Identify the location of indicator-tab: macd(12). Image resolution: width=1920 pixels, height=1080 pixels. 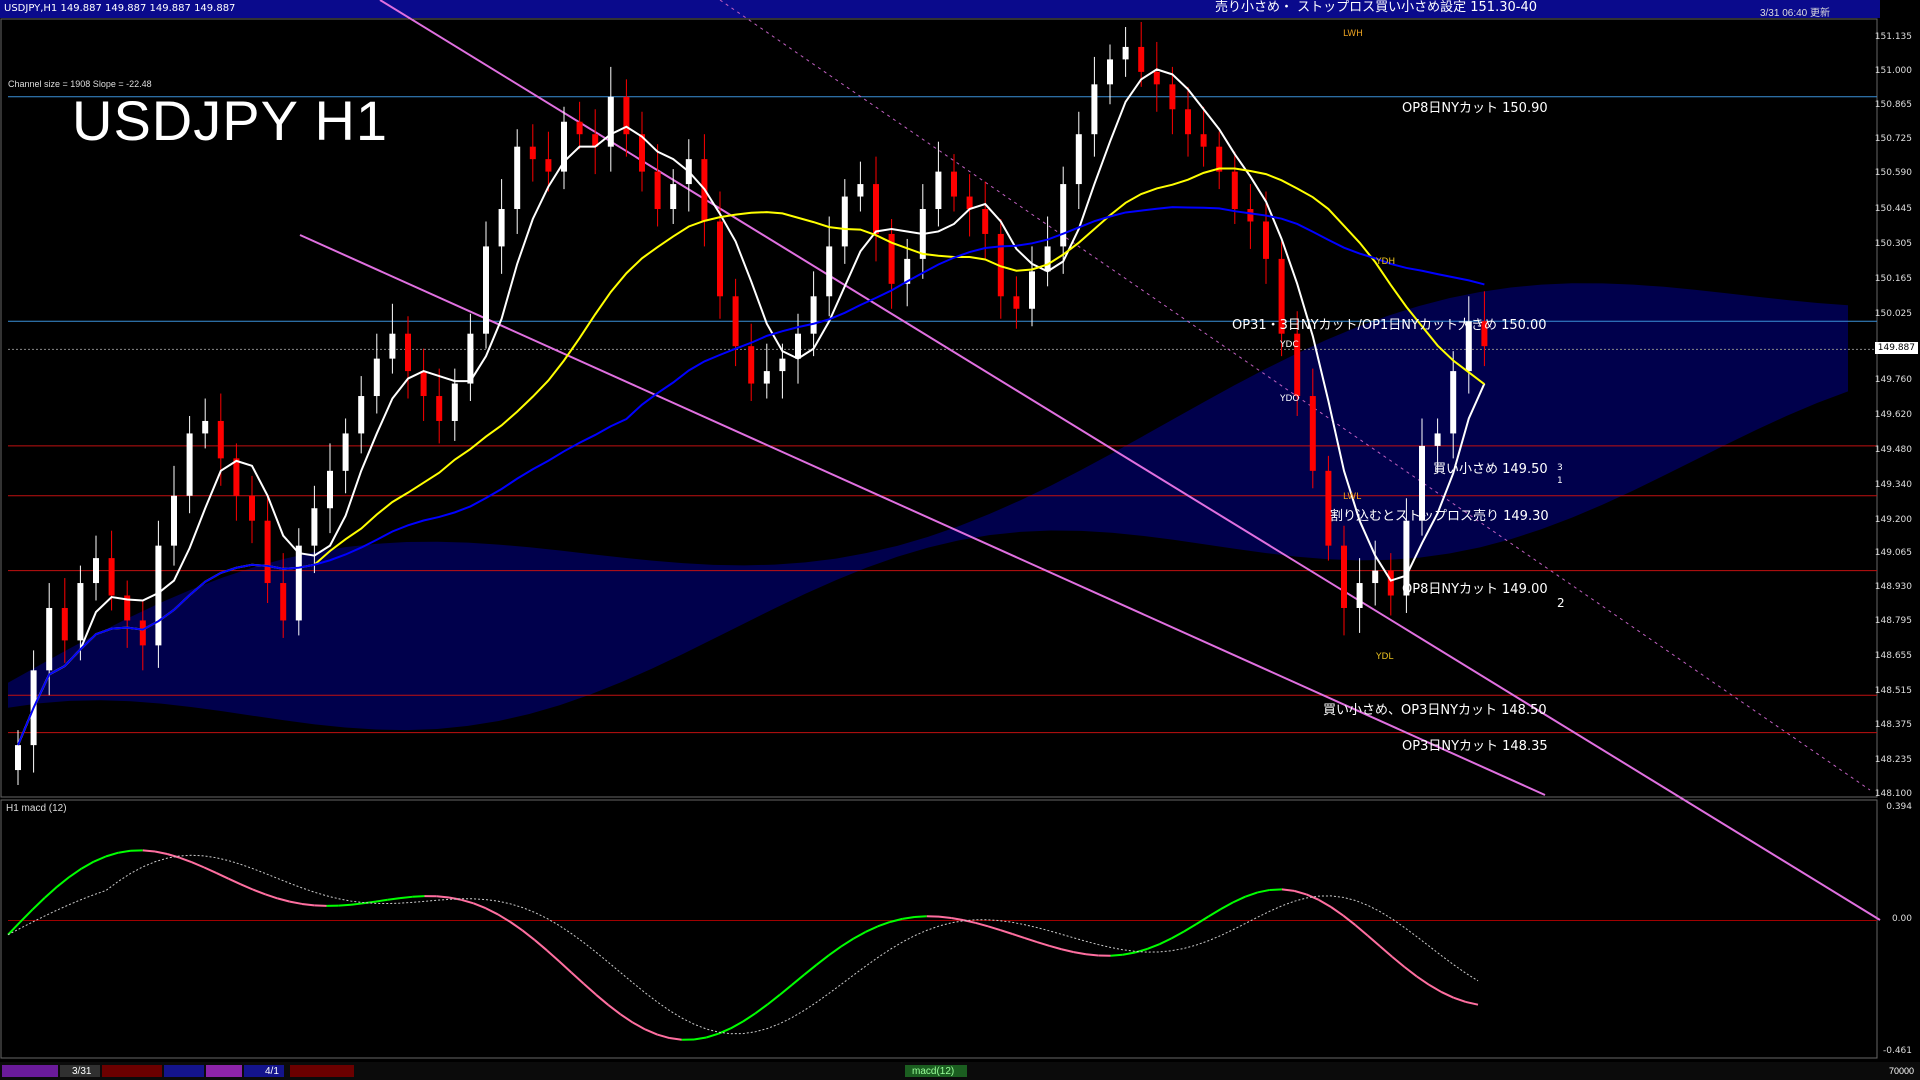
(933, 1071).